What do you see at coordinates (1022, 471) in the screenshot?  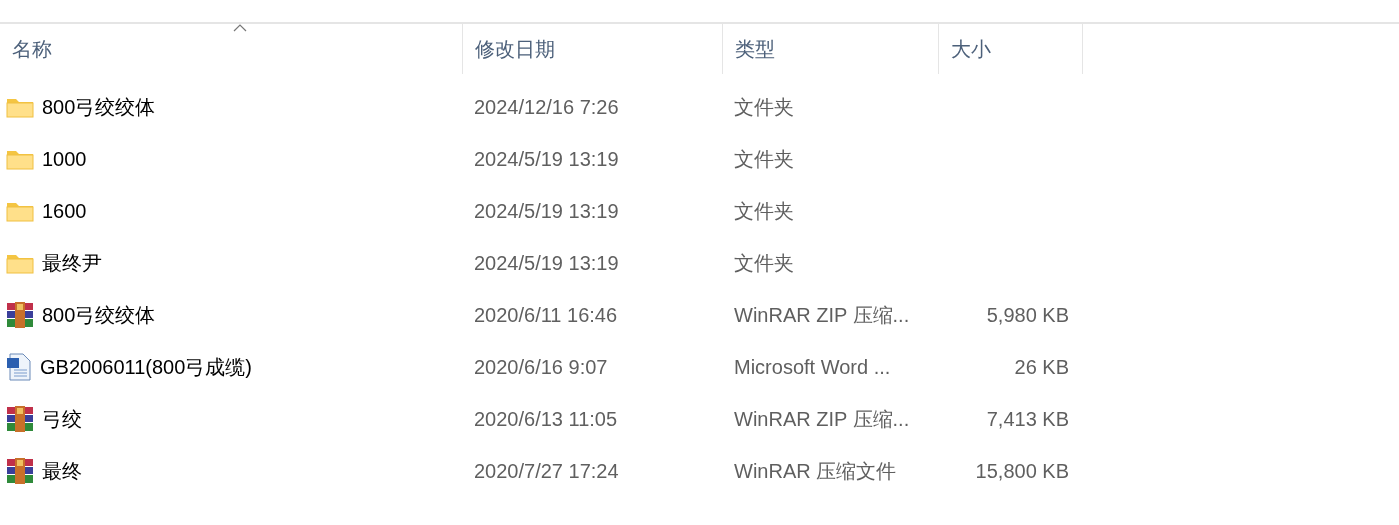 I see `file-size: 15,800 KB` at bounding box center [1022, 471].